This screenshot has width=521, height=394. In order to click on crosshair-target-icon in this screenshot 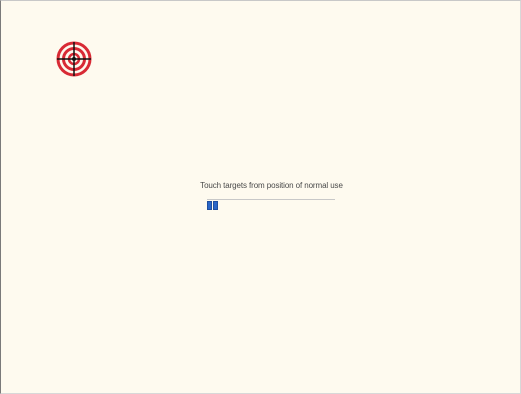, I will do `click(74, 59)`.